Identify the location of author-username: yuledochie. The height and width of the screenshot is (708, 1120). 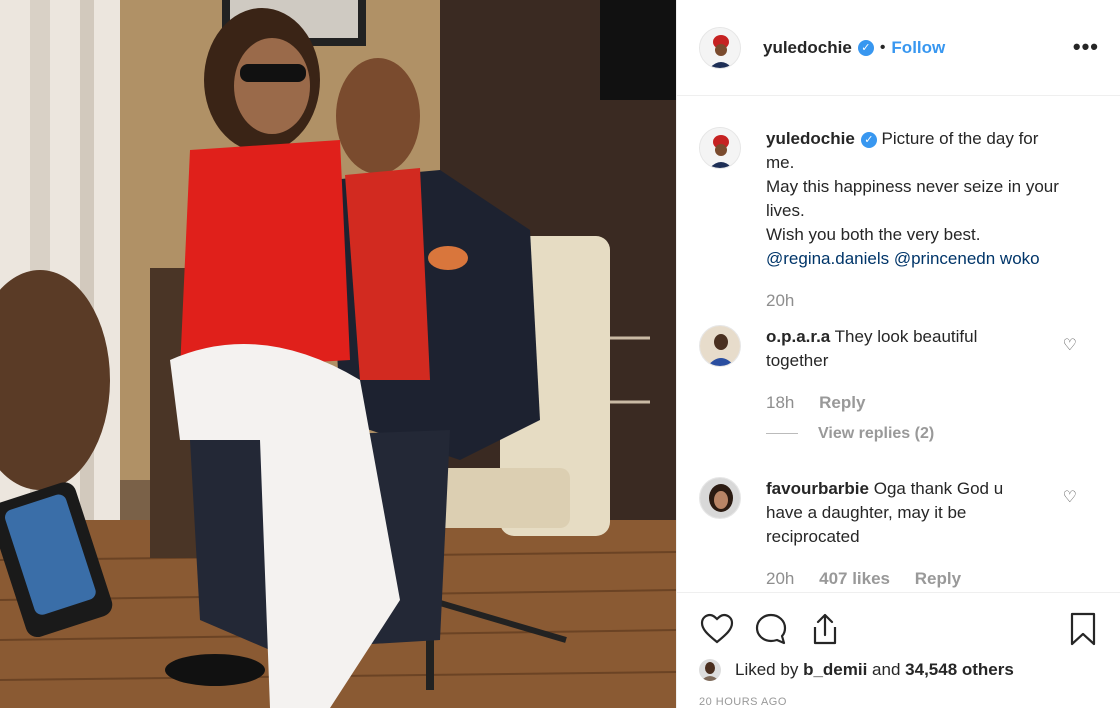
(807, 48).